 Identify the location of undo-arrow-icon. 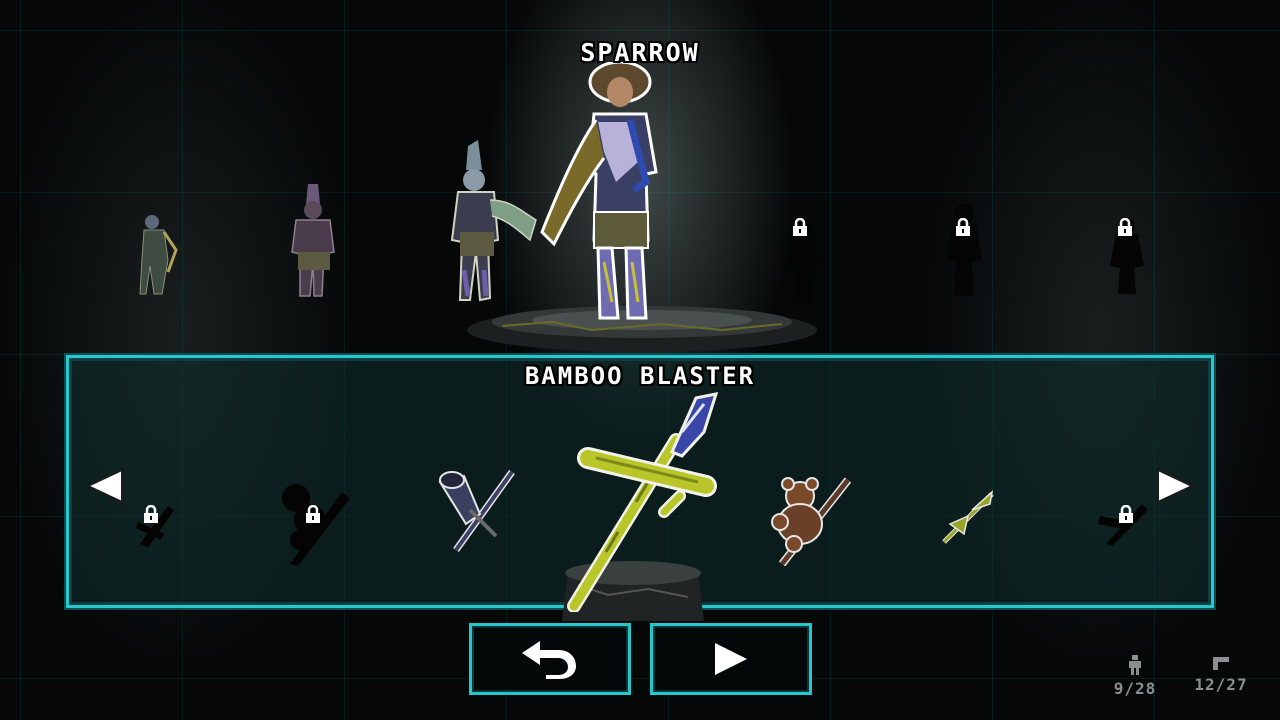
(549, 660).